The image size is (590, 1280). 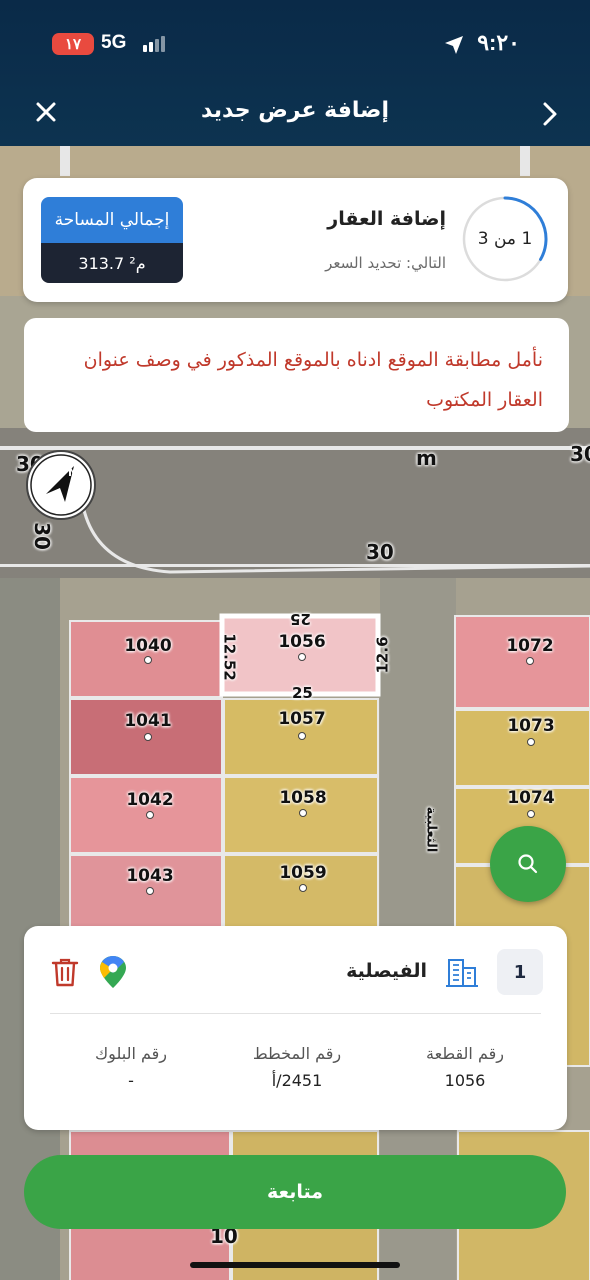 I want to click on plot-number-field: رقم القطعة 1056, so click(x=465, y=1067).